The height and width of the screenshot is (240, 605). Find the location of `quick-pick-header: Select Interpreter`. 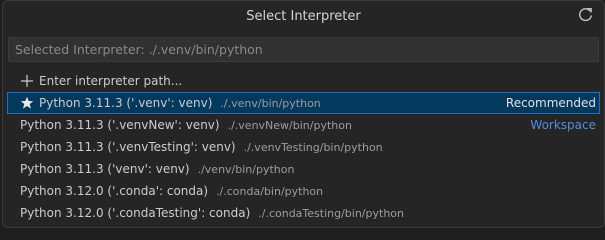

quick-pick-header: Select Interpreter is located at coordinates (303, 16).